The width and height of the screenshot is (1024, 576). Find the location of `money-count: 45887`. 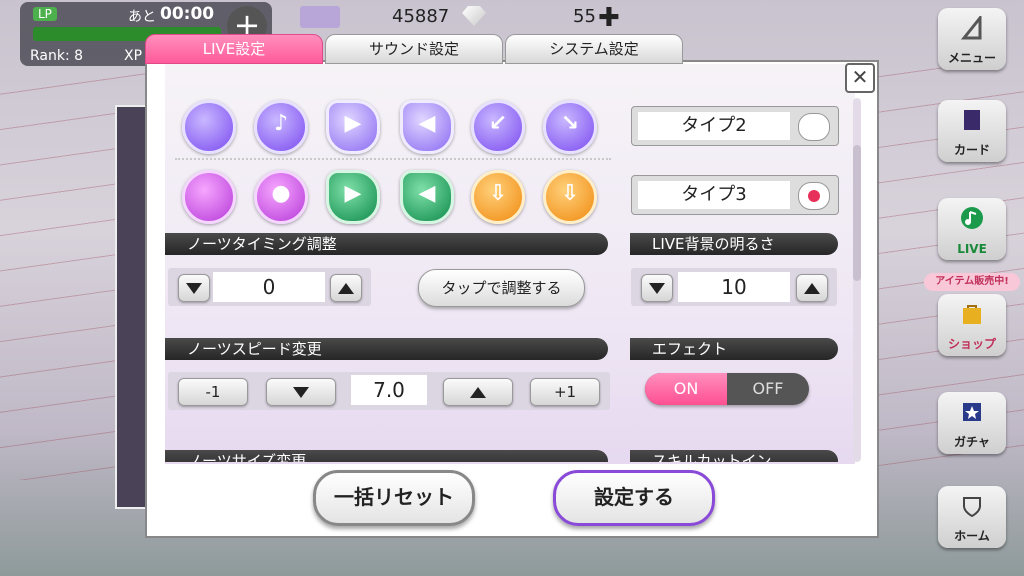

money-count: 45887 is located at coordinates (421, 16).